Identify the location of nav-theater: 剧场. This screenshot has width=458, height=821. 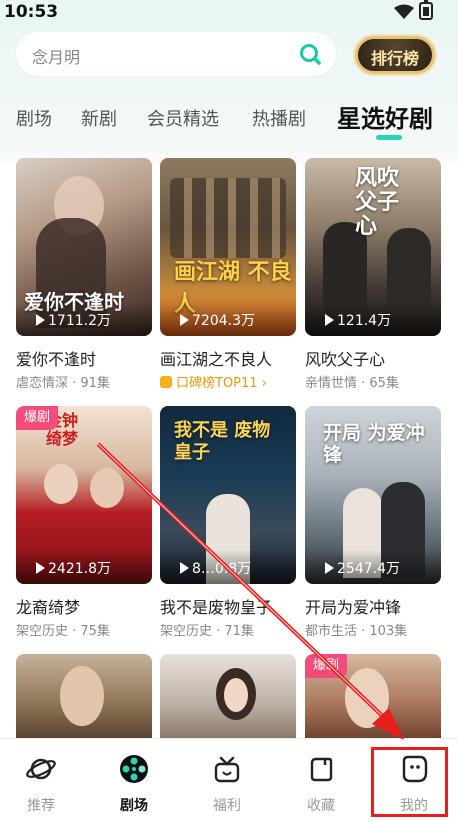
(134, 780).